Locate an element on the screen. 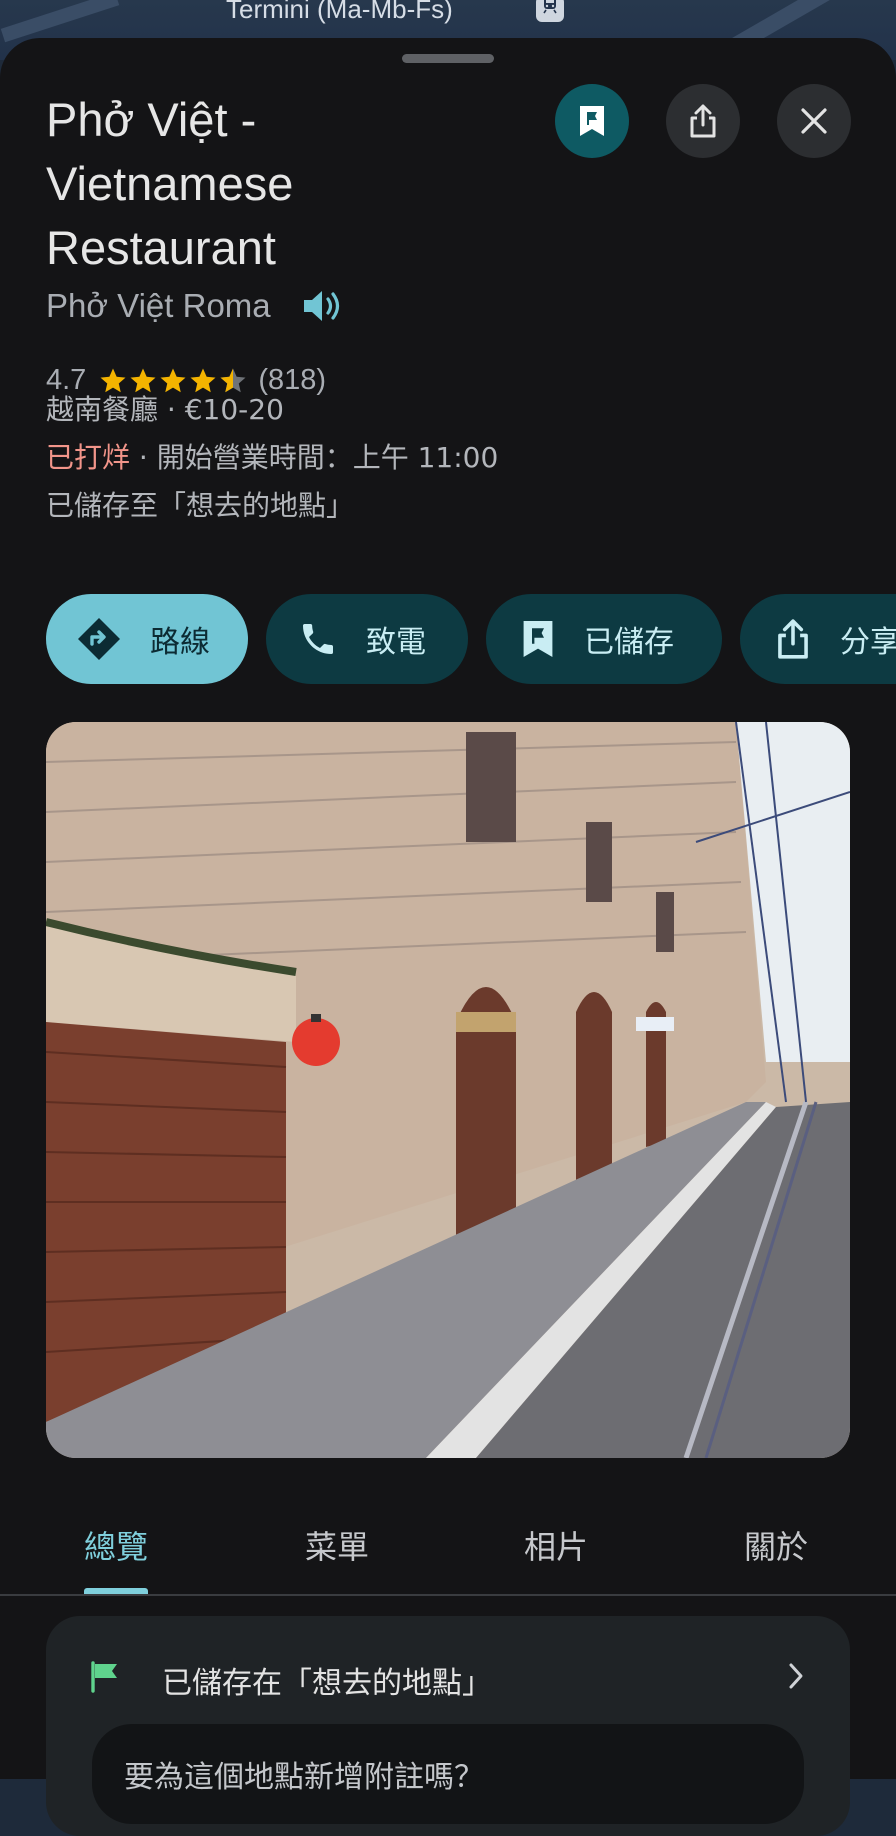 The height and width of the screenshot is (1836, 896). saved-label: 已儲存 is located at coordinates (629, 642).